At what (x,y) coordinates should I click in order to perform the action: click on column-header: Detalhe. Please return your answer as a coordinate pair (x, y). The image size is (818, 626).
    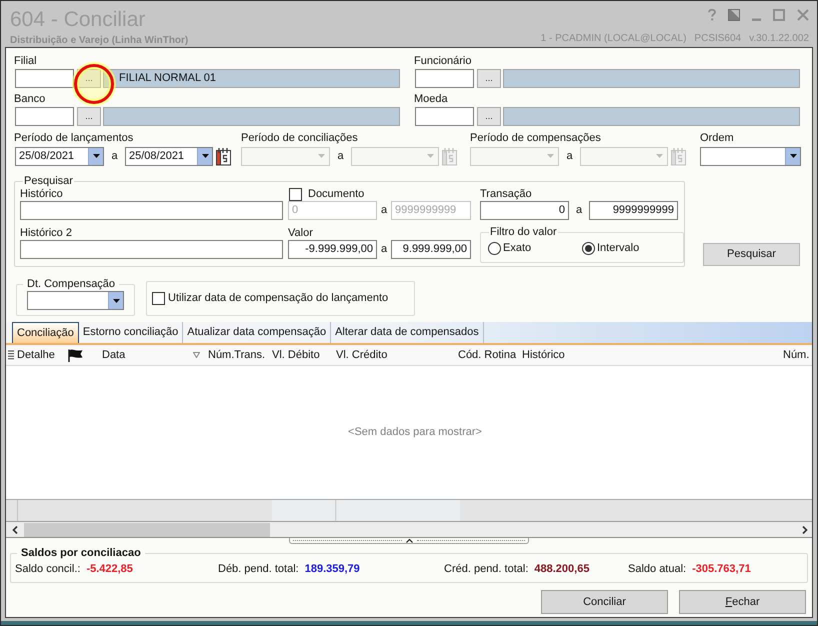
    Looking at the image, I should click on (40, 355).